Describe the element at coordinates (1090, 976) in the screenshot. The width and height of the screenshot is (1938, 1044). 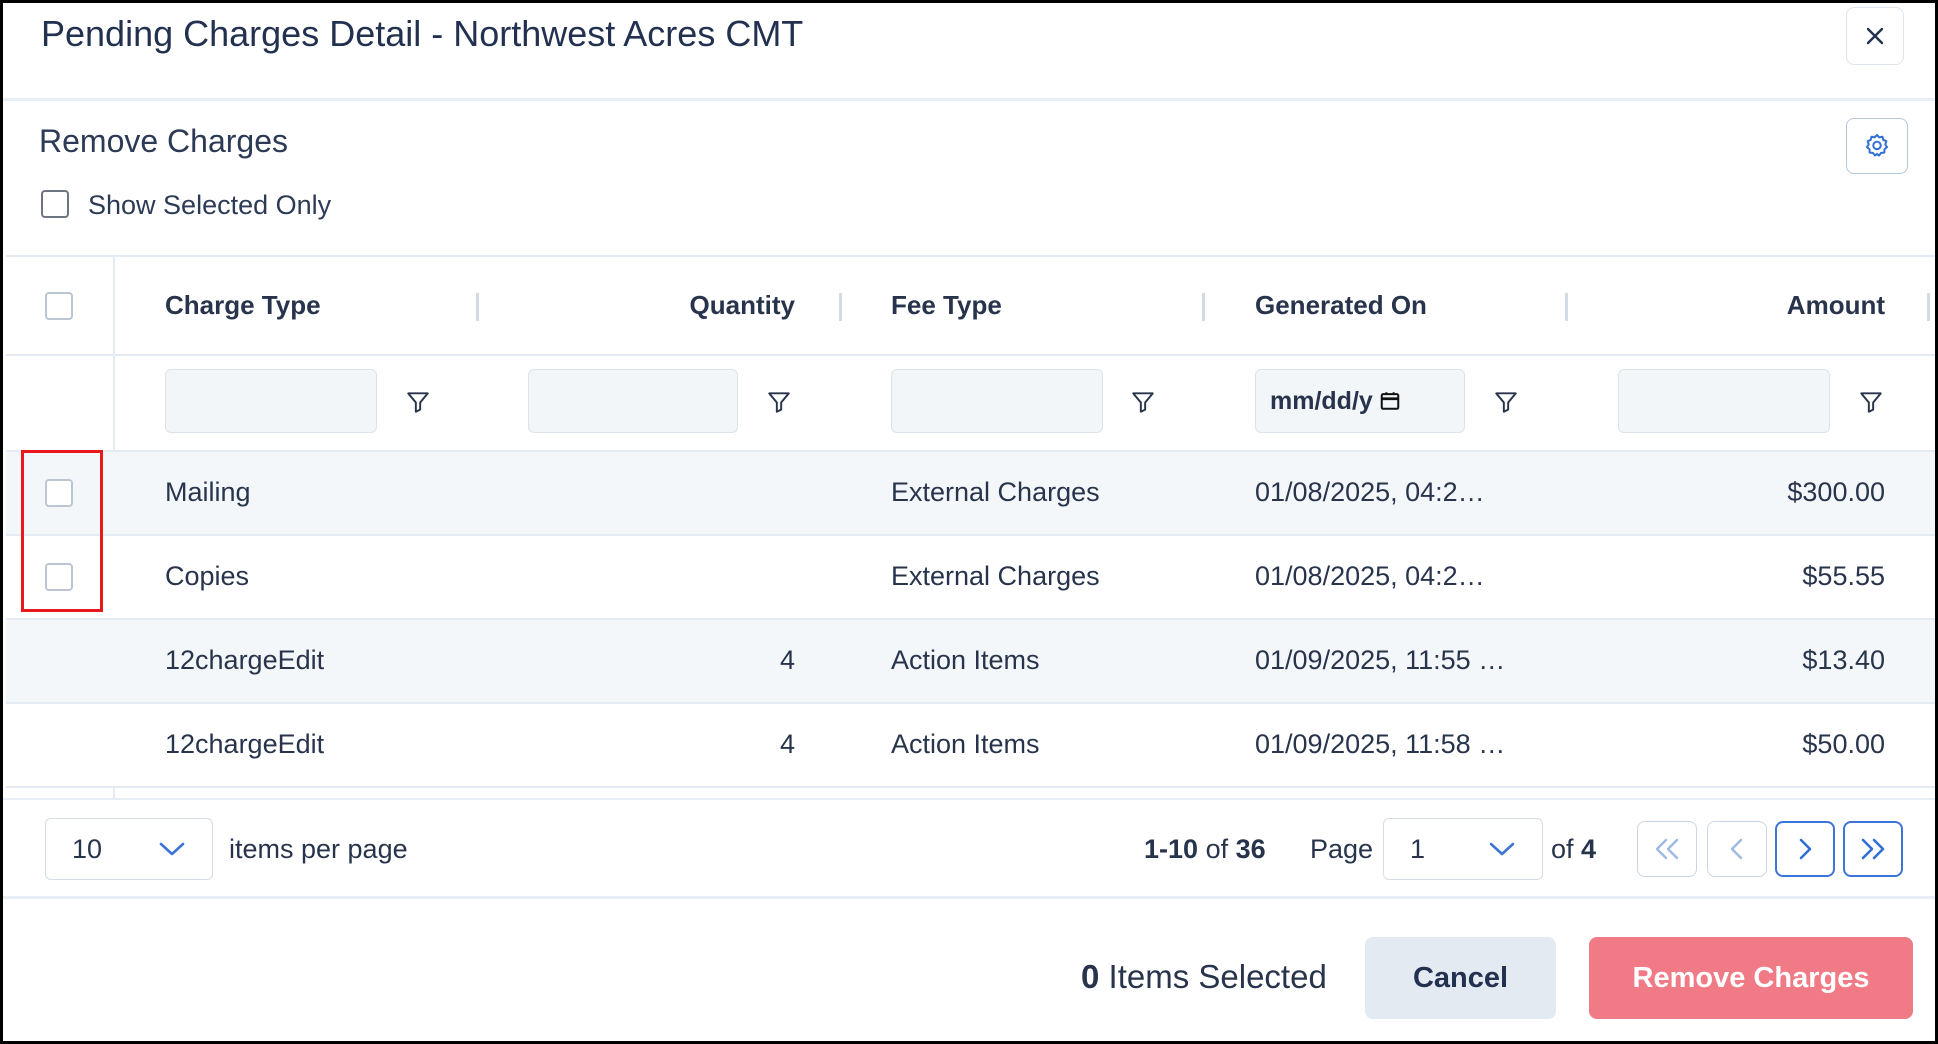
I see `items-selected-count: 0` at that location.